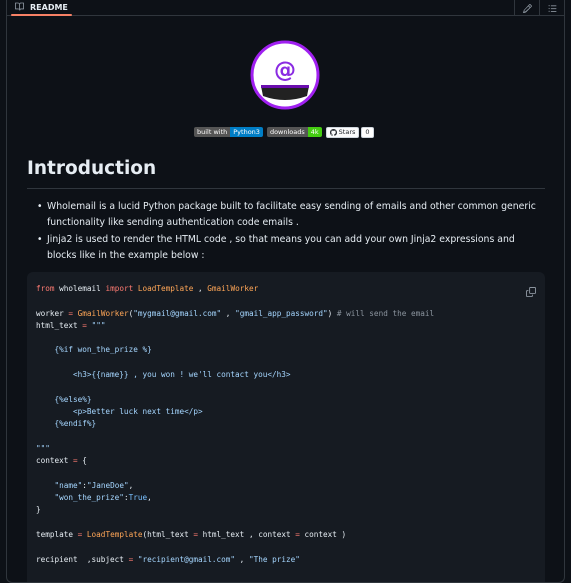  Describe the element at coordinates (80, 498) in the screenshot. I see `code-token: "won_the_prize"` at that location.